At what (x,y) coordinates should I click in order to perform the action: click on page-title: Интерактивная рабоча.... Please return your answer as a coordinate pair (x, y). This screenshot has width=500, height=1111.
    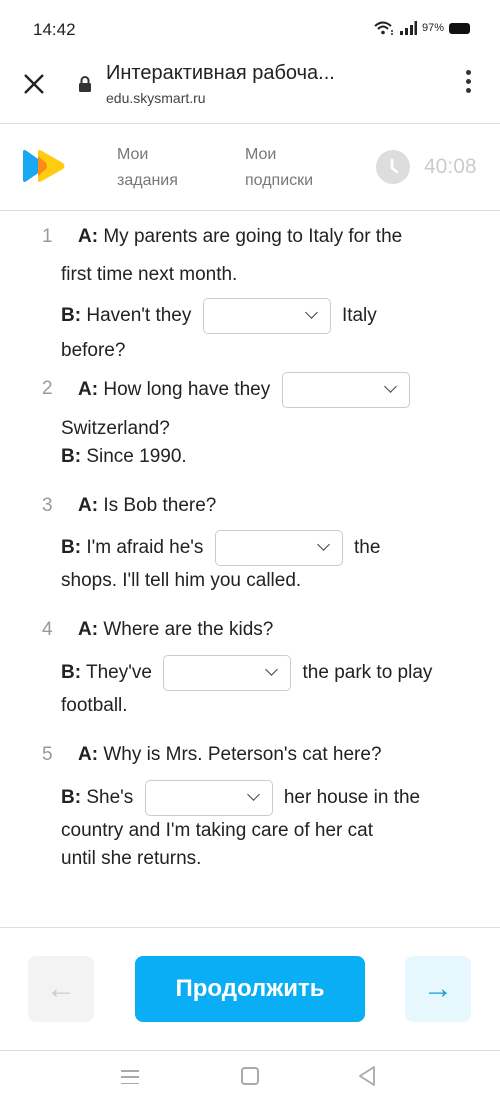
    Looking at the image, I should click on (220, 73).